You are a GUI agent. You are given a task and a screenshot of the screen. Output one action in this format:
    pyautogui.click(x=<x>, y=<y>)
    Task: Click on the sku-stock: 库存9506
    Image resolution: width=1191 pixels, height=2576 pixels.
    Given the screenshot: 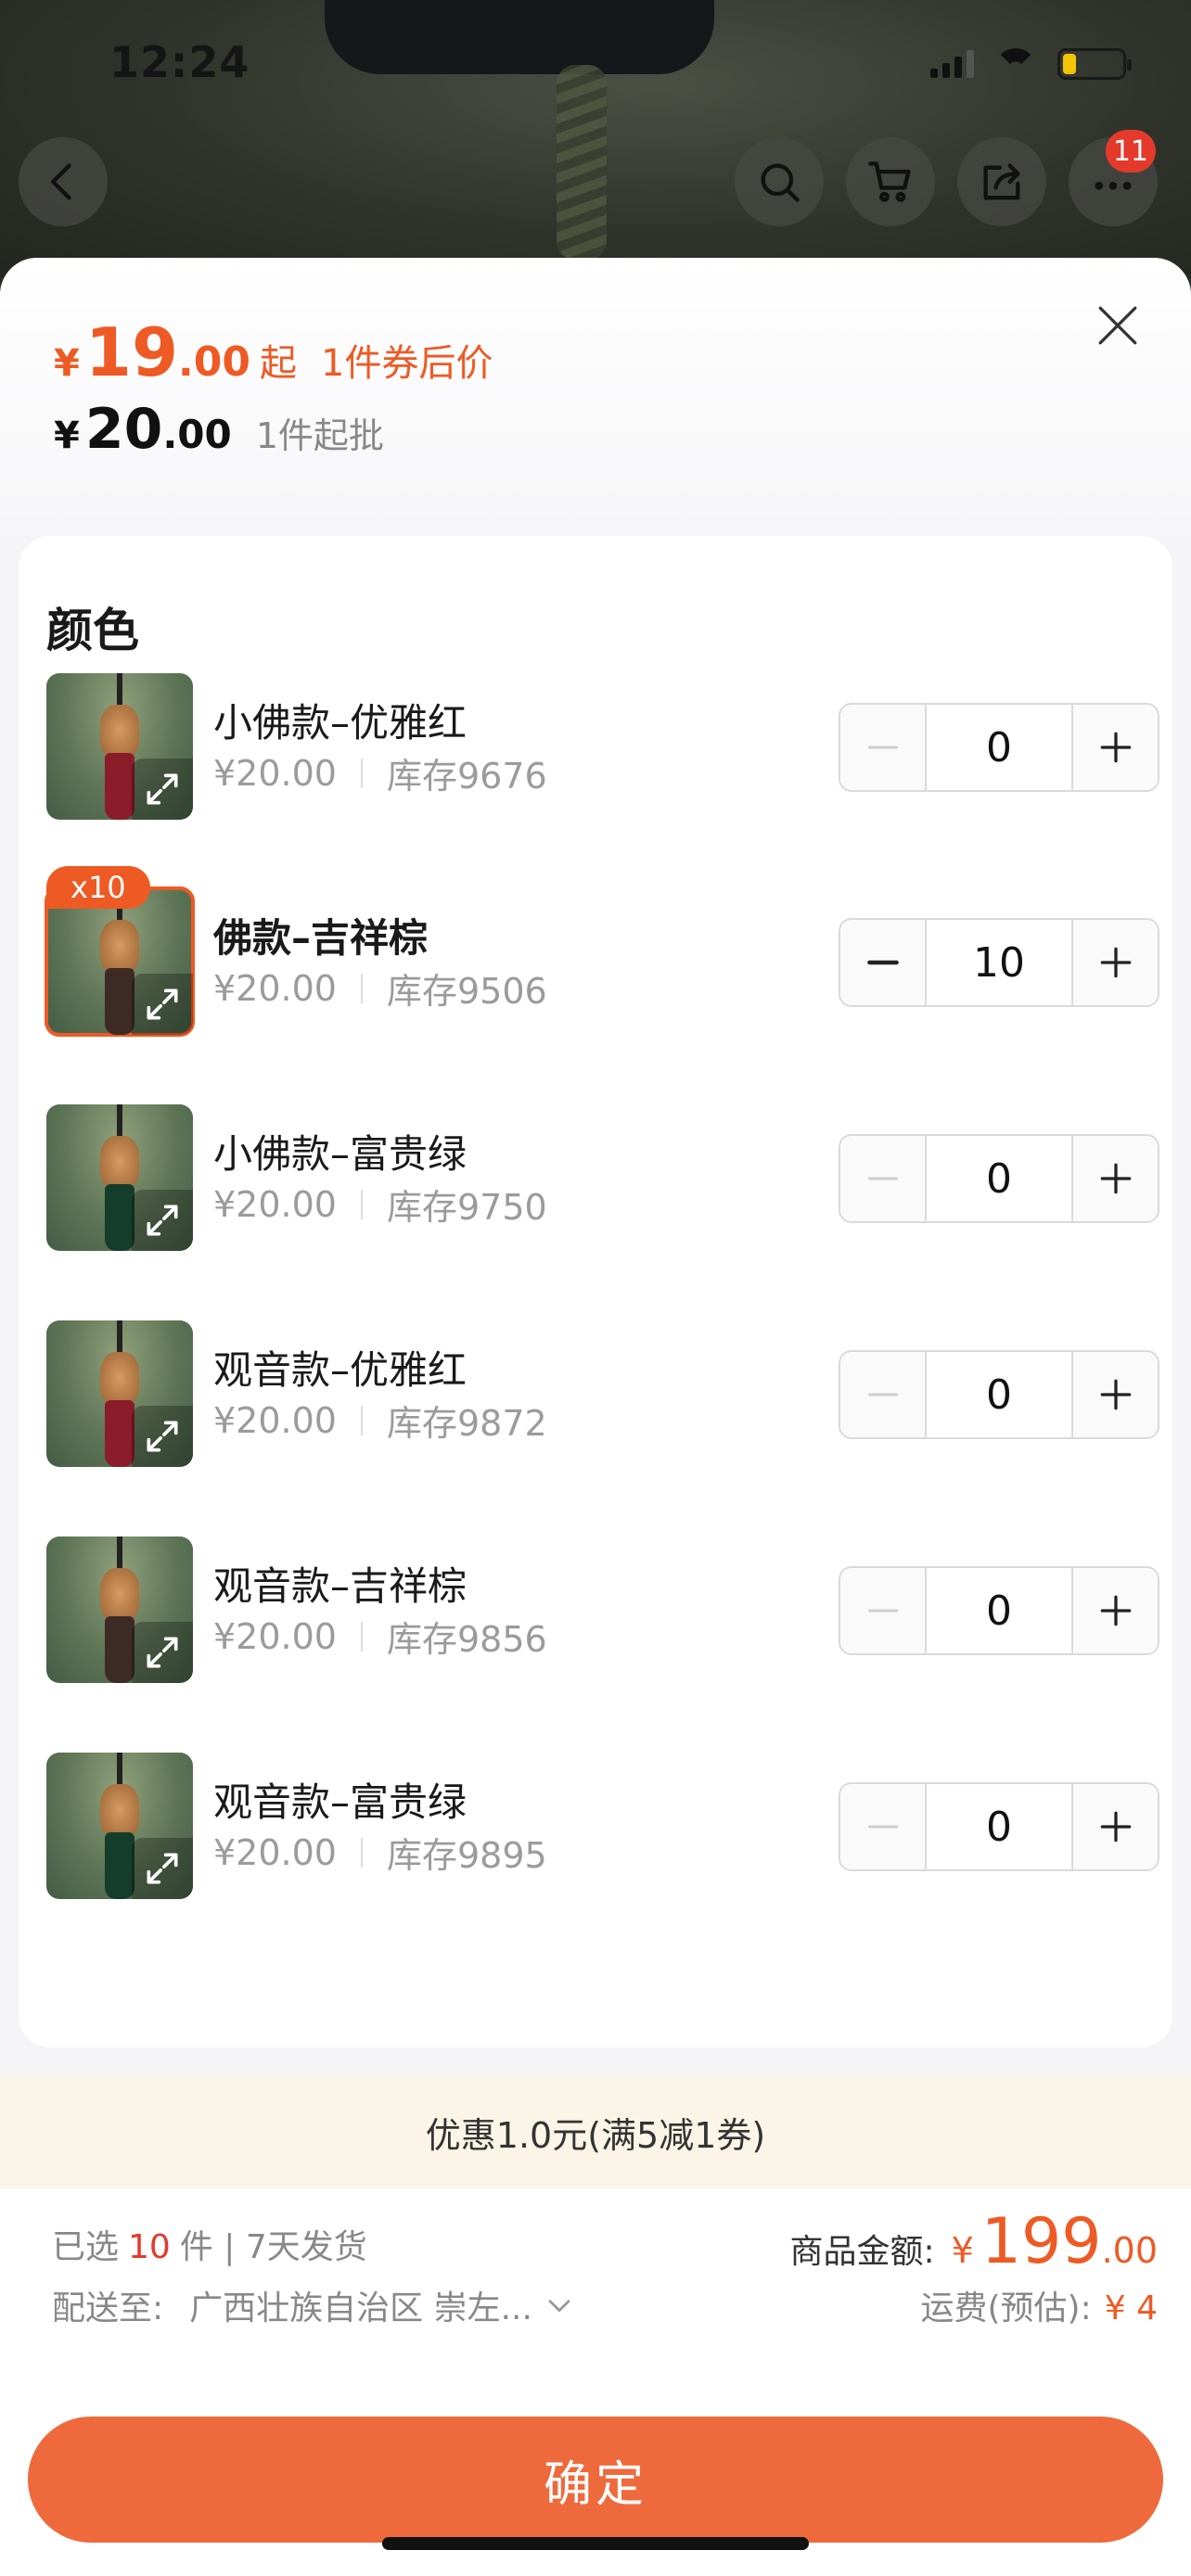 What is the action you would take?
    pyautogui.click(x=466, y=991)
    